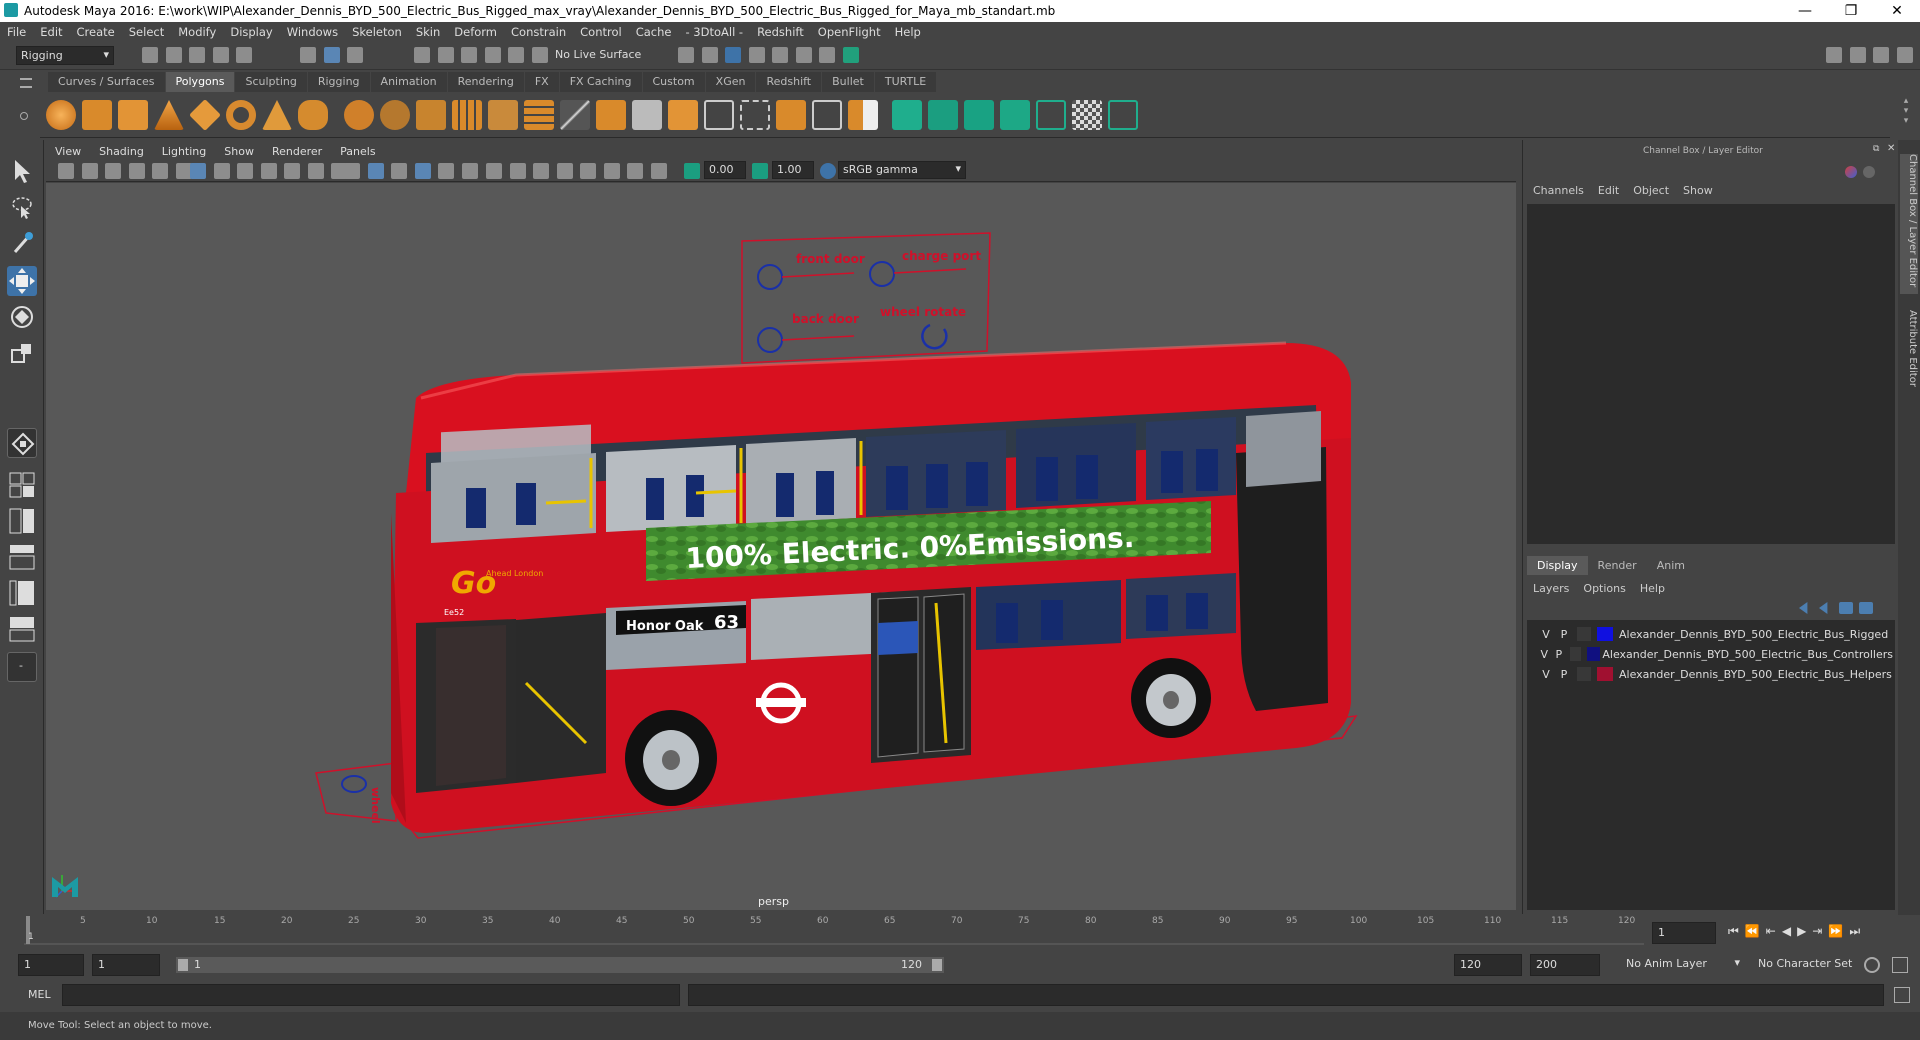 This screenshot has height=1040, width=1920. What do you see at coordinates (251, 32) in the screenshot?
I see `menu-display: Display` at bounding box center [251, 32].